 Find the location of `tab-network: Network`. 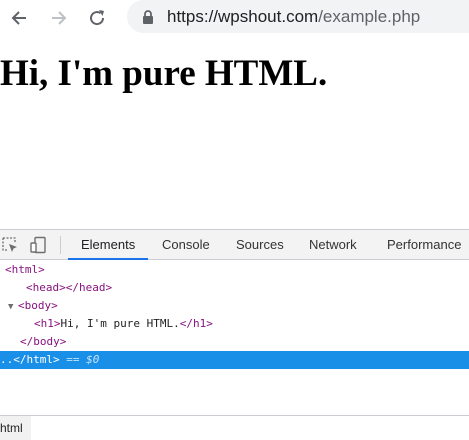

tab-network: Network is located at coordinates (333, 244).